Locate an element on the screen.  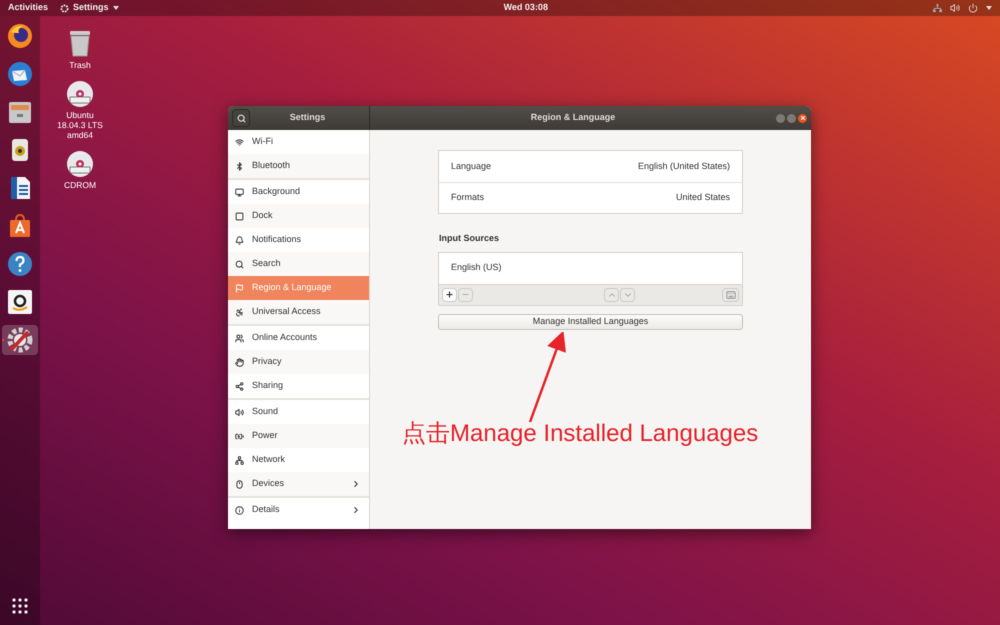
desktop-icon-label: CDROM is located at coordinates (80, 185).